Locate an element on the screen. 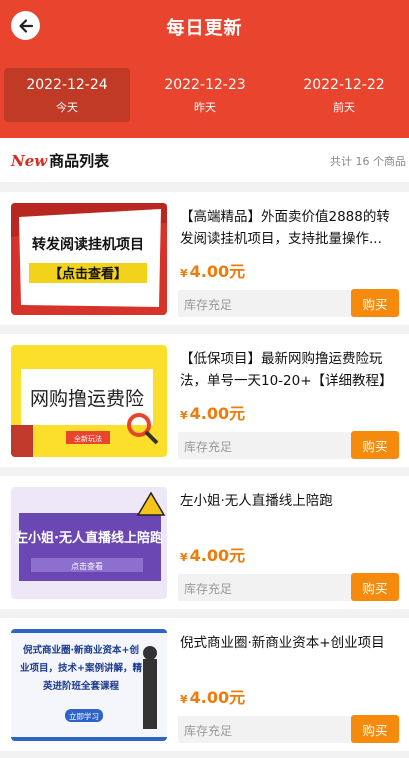 Image resolution: width=409 pixels, height=758 pixels. tab-label: 今天 is located at coordinates (67, 107).